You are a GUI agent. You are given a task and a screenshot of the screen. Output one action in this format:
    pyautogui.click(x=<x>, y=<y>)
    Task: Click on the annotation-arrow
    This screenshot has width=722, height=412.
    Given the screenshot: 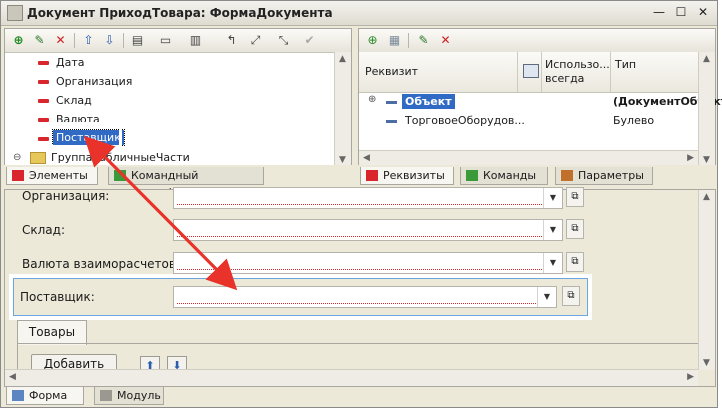 What is the action you would take?
    pyautogui.click(x=160, y=213)
    